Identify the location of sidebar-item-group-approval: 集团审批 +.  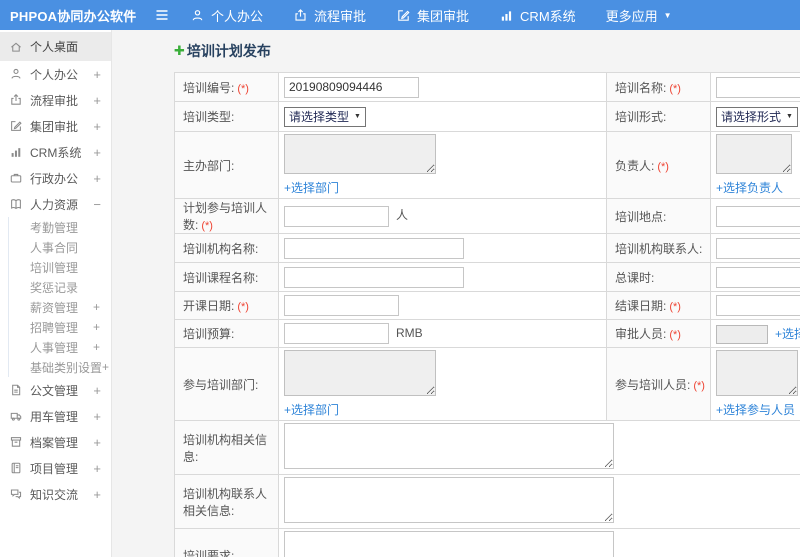
(55, 126).